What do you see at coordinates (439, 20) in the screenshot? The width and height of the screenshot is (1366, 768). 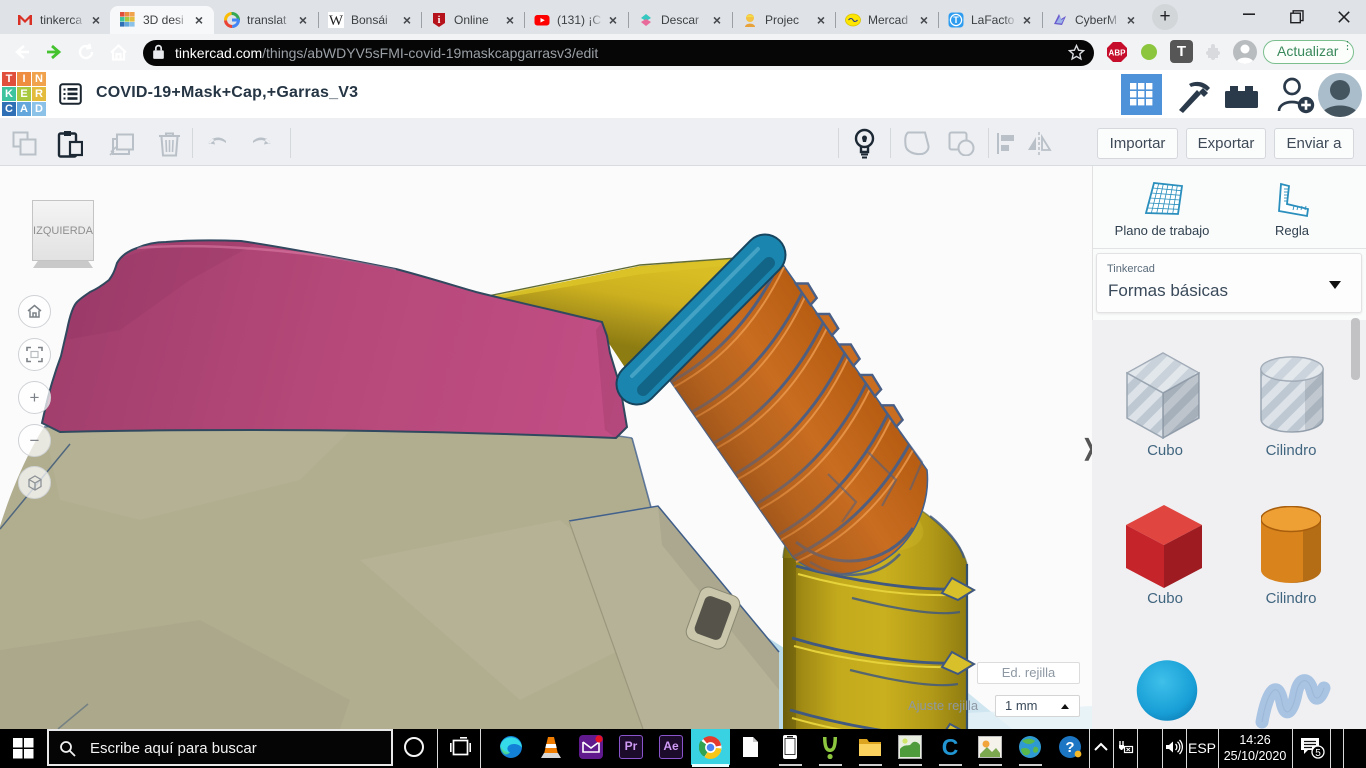 I see `svg-text: i` at bounding box center [439, 20].